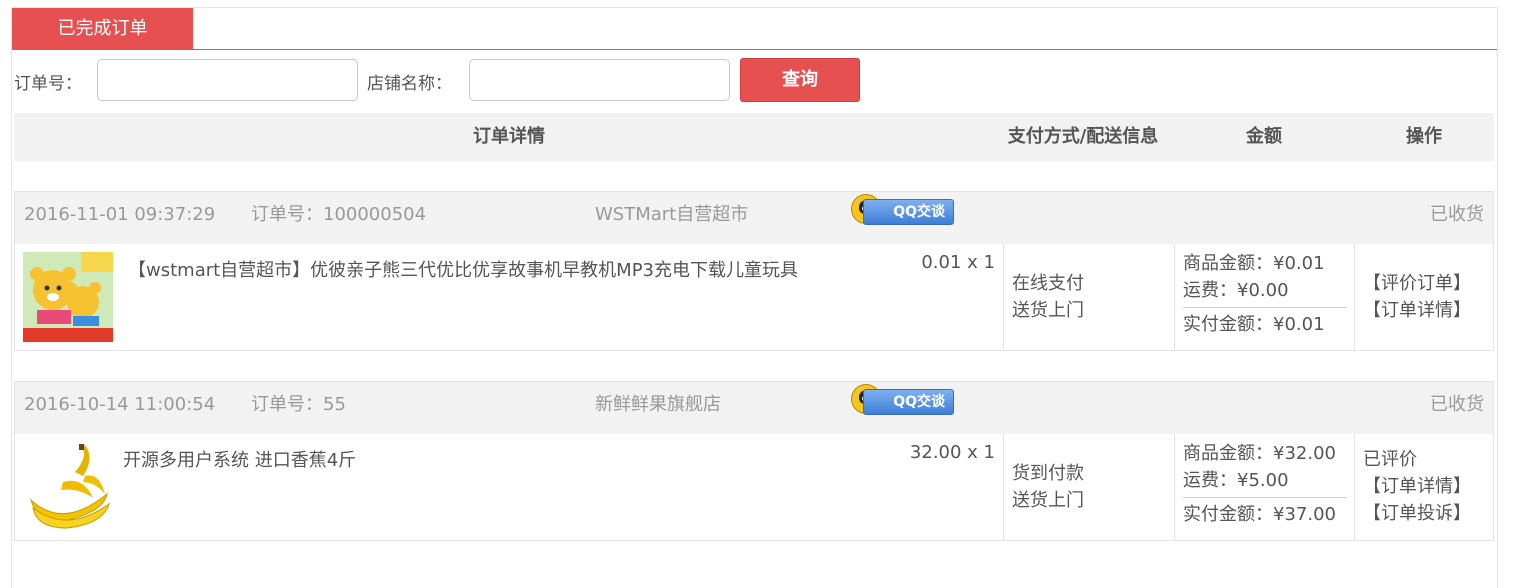  I want to click on payment-cell: 货到付款 送货上门, so click(1088, 487).